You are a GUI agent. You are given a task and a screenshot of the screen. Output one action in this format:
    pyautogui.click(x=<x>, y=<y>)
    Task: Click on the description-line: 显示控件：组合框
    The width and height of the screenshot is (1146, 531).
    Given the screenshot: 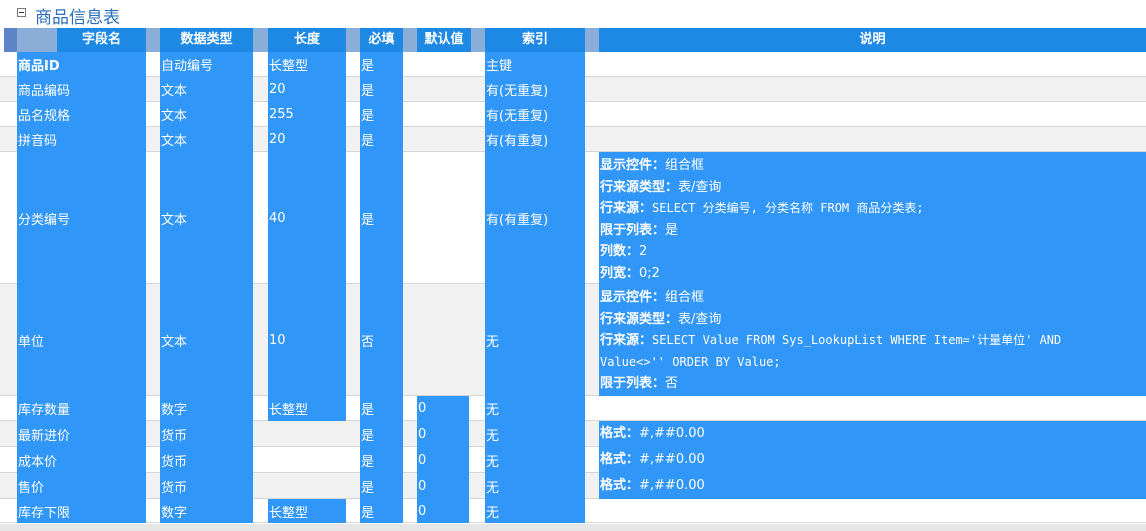 What is the action you would take?
    pyautogui.click(x=873, y=298)
    